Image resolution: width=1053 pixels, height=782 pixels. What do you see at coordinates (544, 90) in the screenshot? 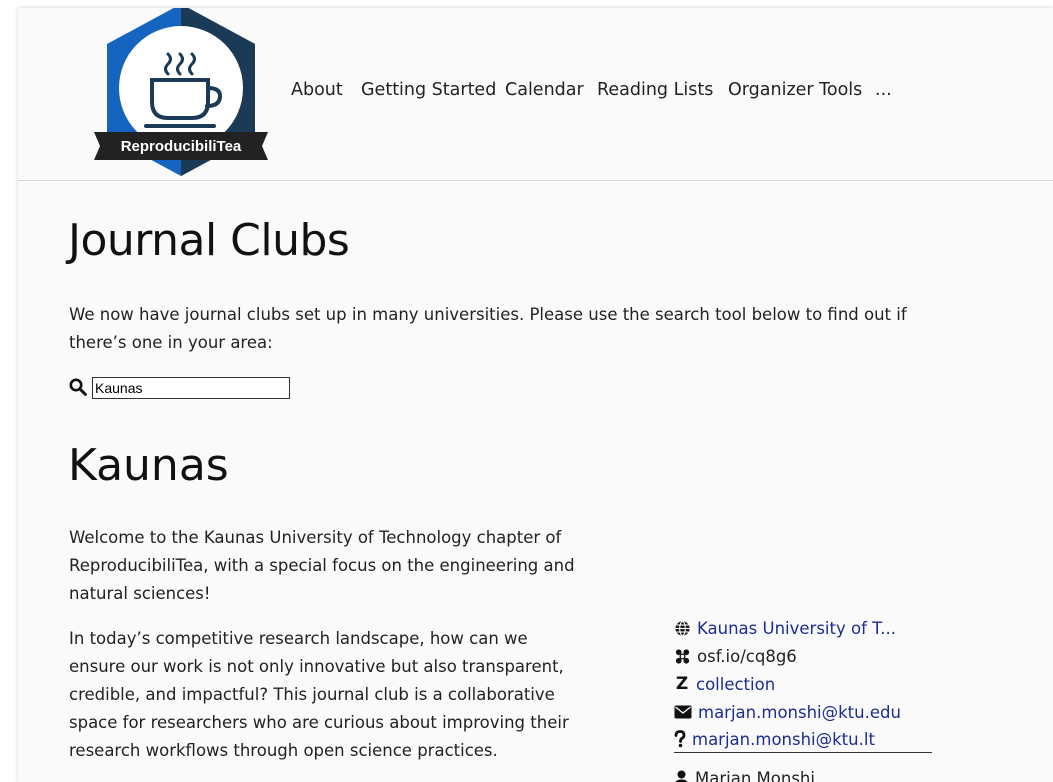
I see `nav-calendar: Calendar` at bounding box center [544, 90].